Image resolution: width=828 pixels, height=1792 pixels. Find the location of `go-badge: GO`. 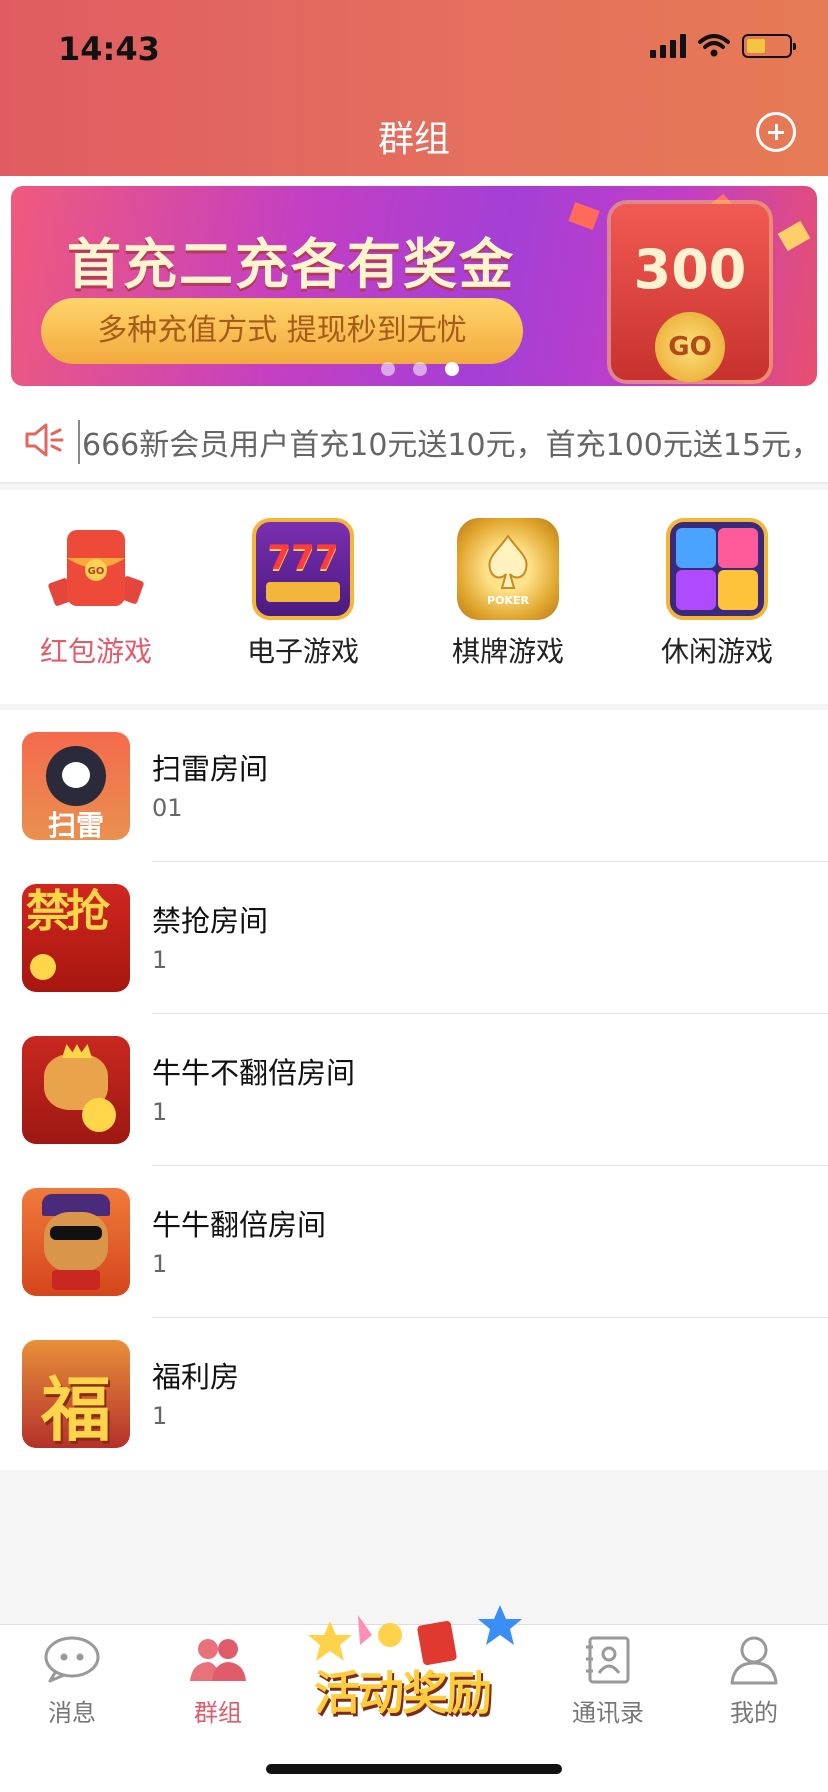

go-badge: GO is located at coordinates (690, 347).